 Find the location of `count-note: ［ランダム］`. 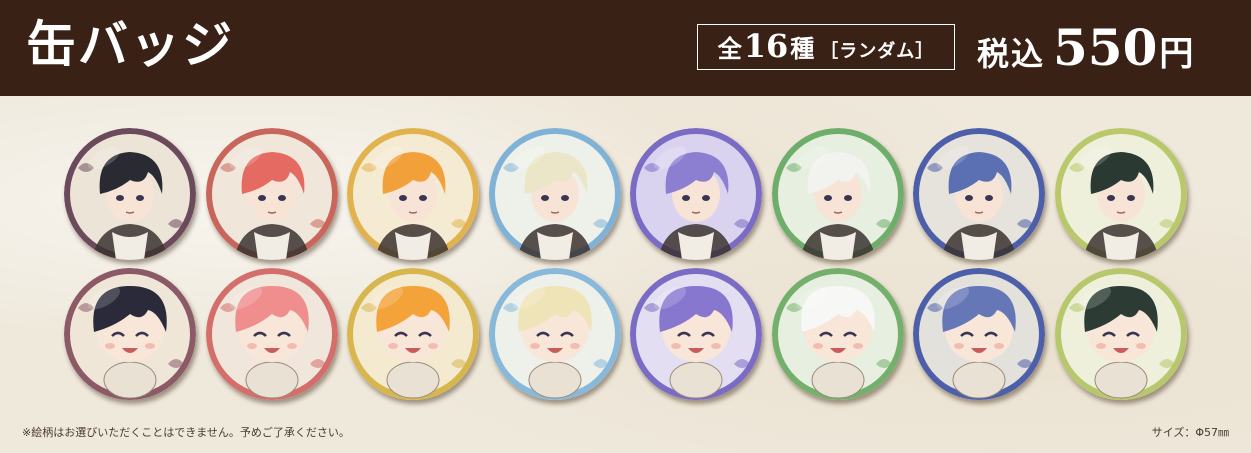

count-note: ［ランダム］ is located at coordinates (877, 51).